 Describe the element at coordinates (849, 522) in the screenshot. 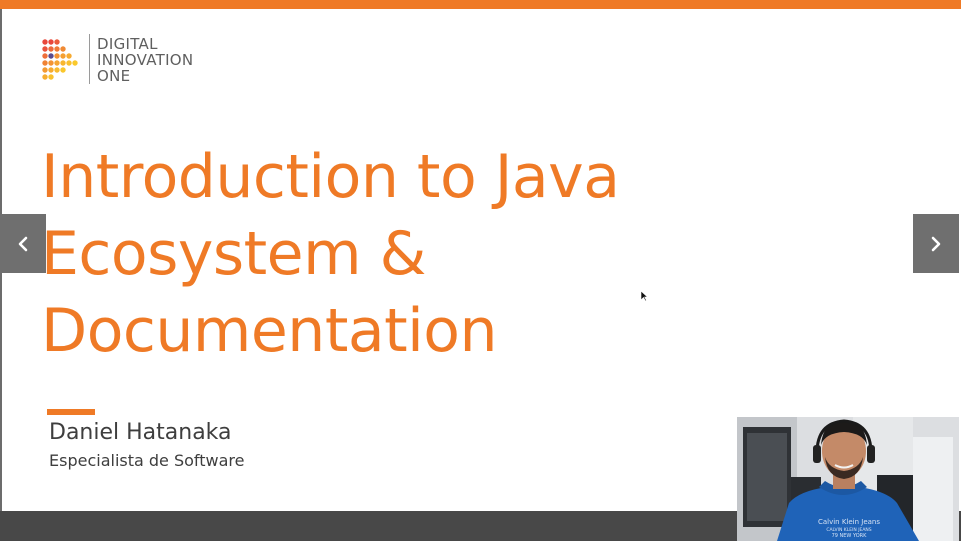

I see `shirt-text-1: Calvin Klein Jeans` at that location.